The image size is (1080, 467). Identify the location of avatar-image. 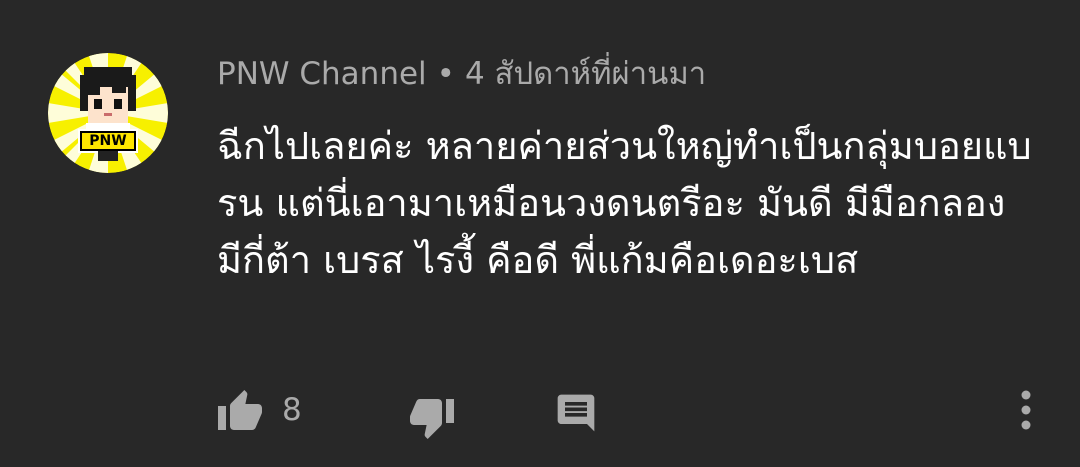
(108, 113).